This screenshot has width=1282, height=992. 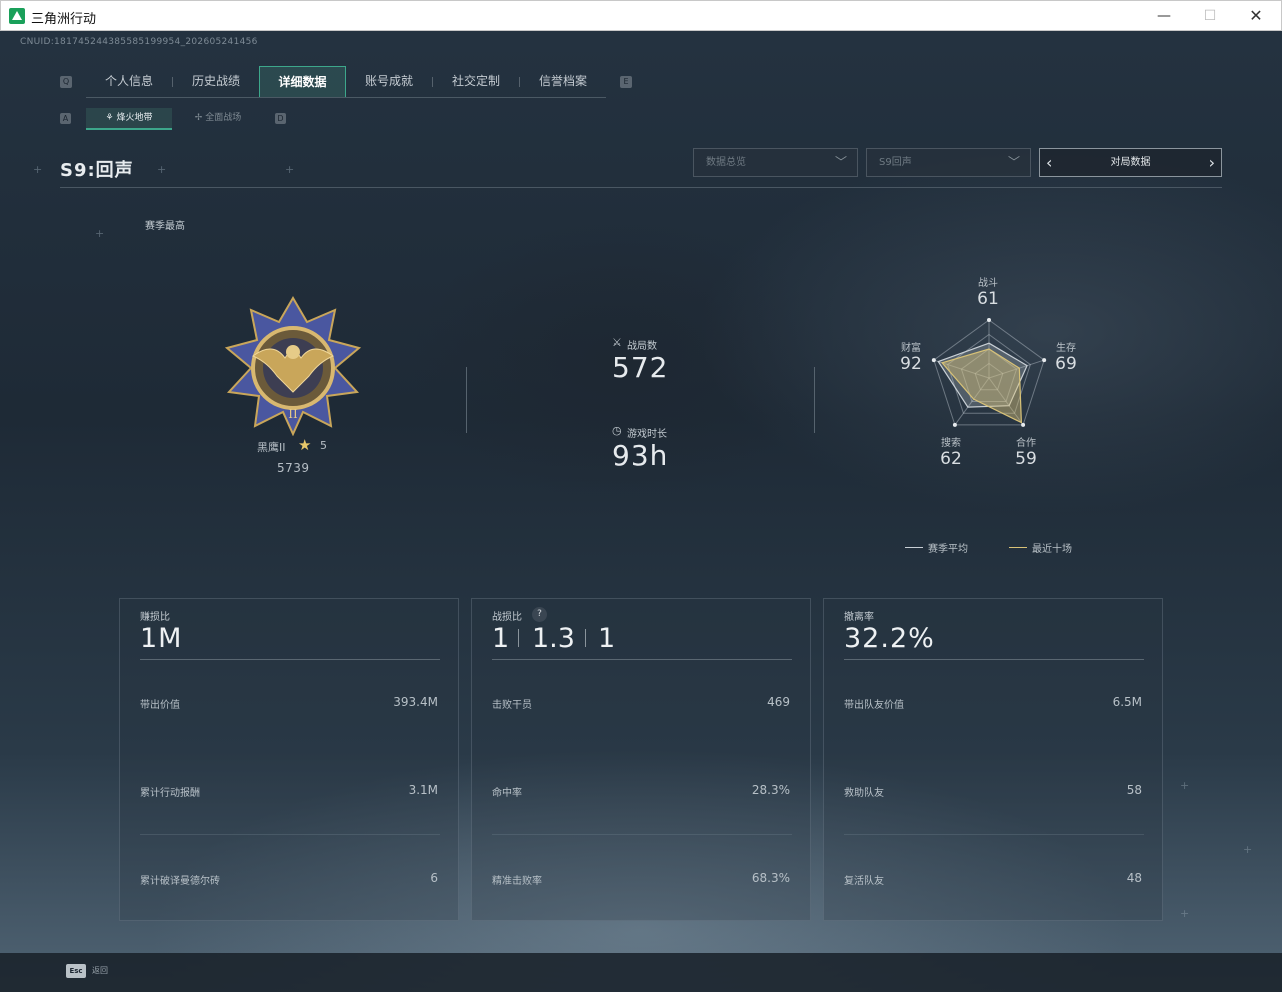 What do you see at coordinates (911, 348) in the screenshot?
I see `radar-label-wealth: 财富` at bounding box center [911, 348].